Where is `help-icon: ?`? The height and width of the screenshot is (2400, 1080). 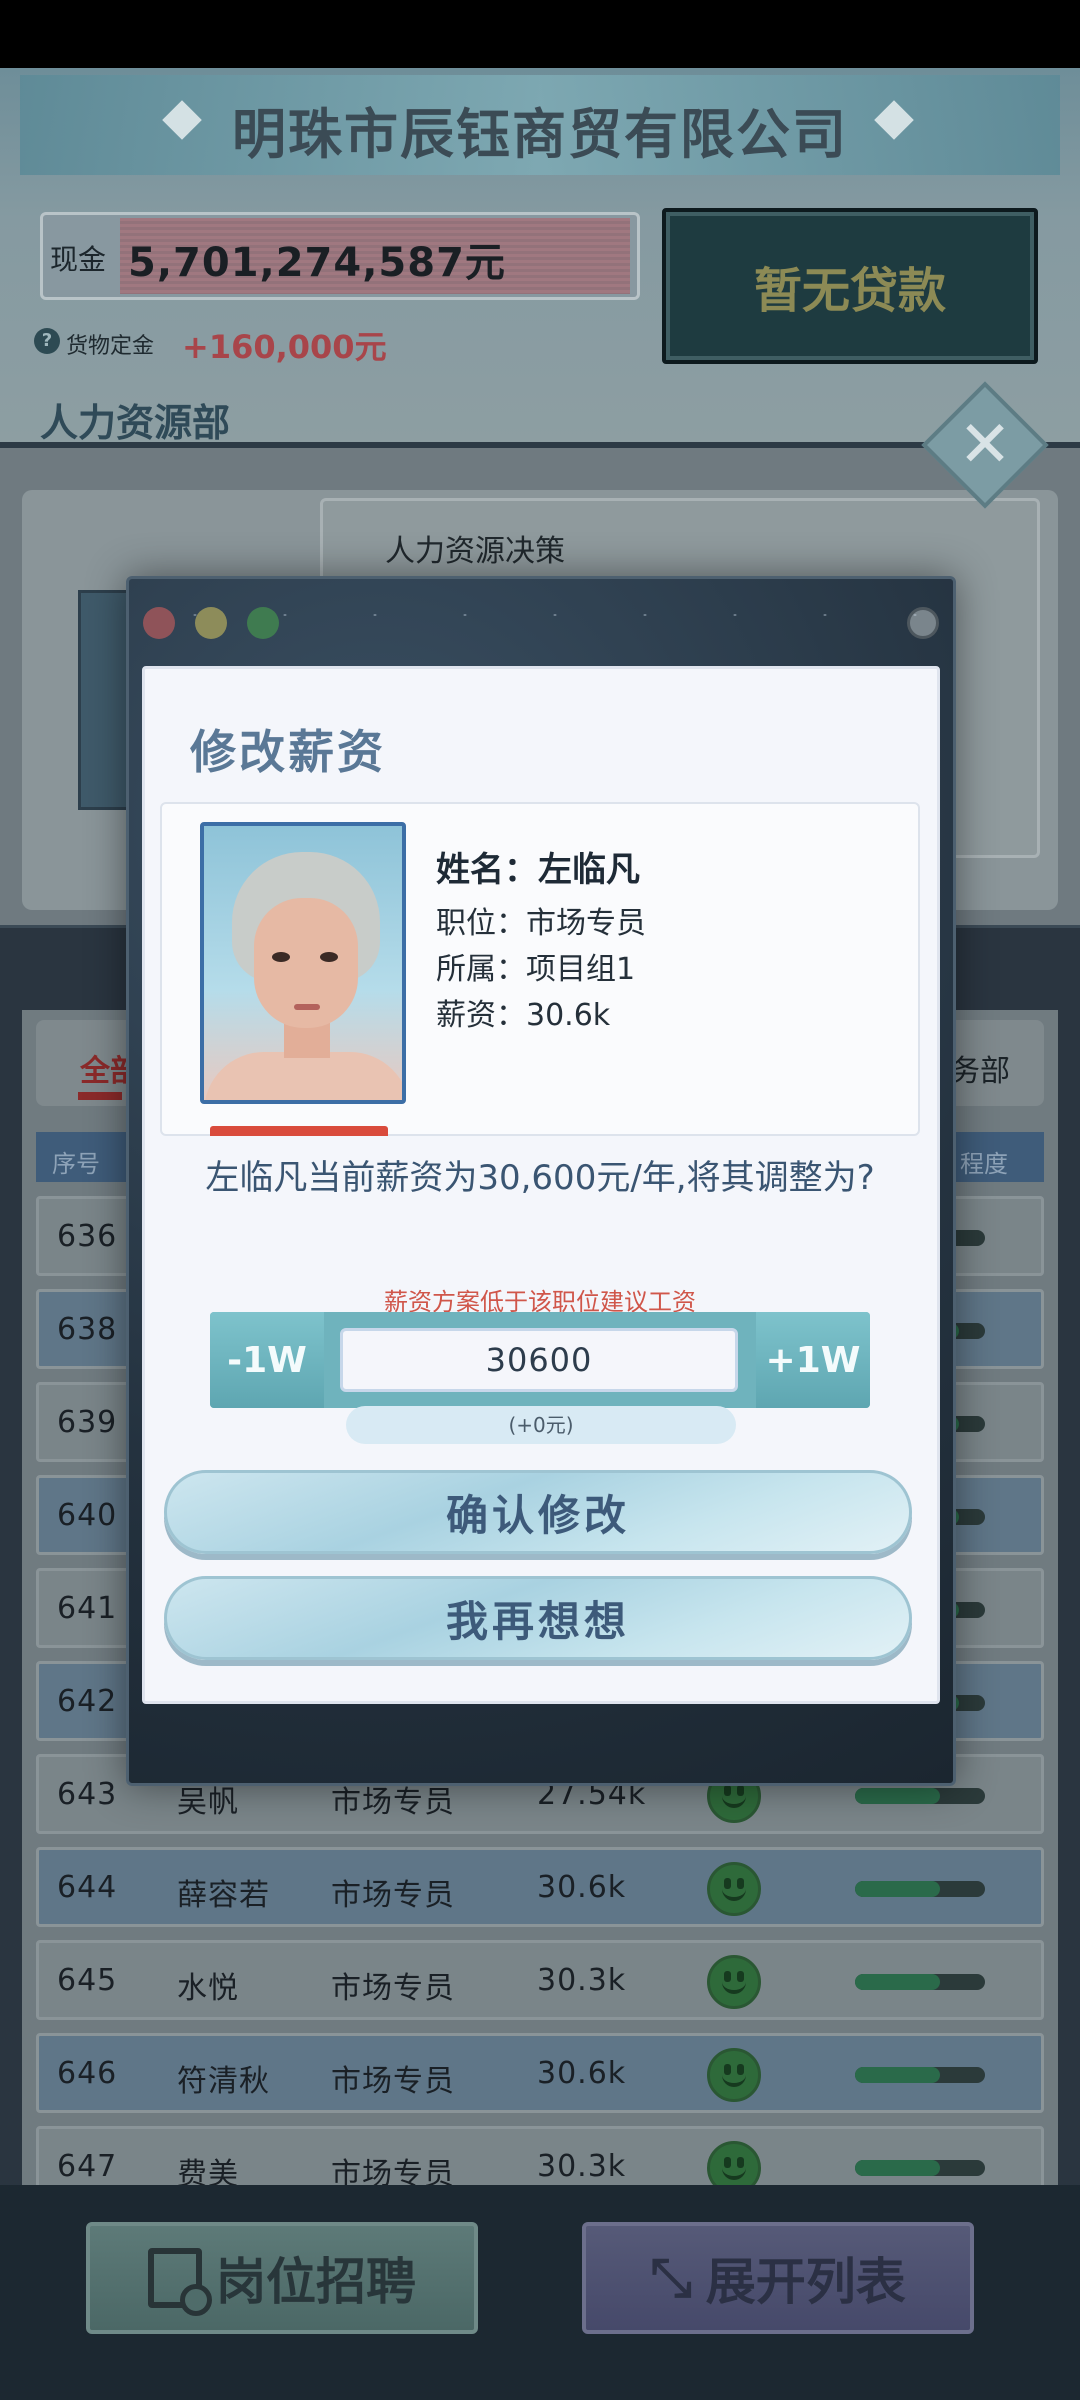 help-icon: ? is located at coordinates (47, 341).